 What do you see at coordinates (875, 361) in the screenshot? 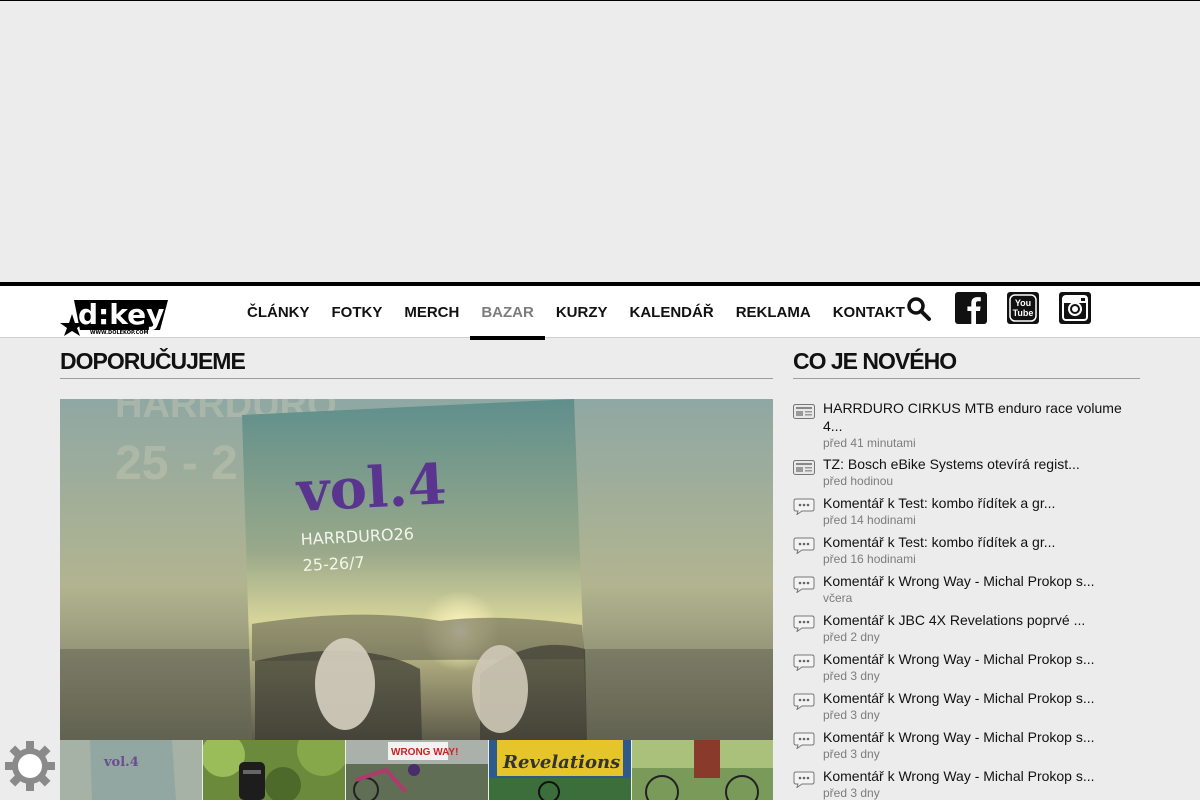
I see `news-title: CO JE NOVÉHO` at bounding box center [875, 361].